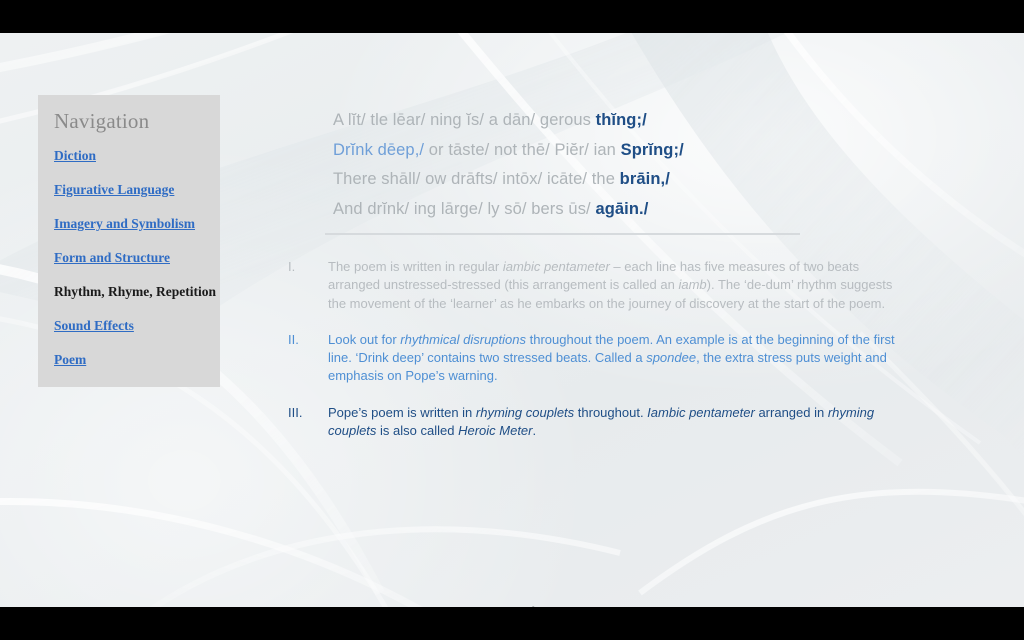 The height and width of the screenshot is (640, 1024). What do you see at coordinates (512, 623) in the screenshot?
I see `letterbox-bottom` at bounding box center [512, 623].